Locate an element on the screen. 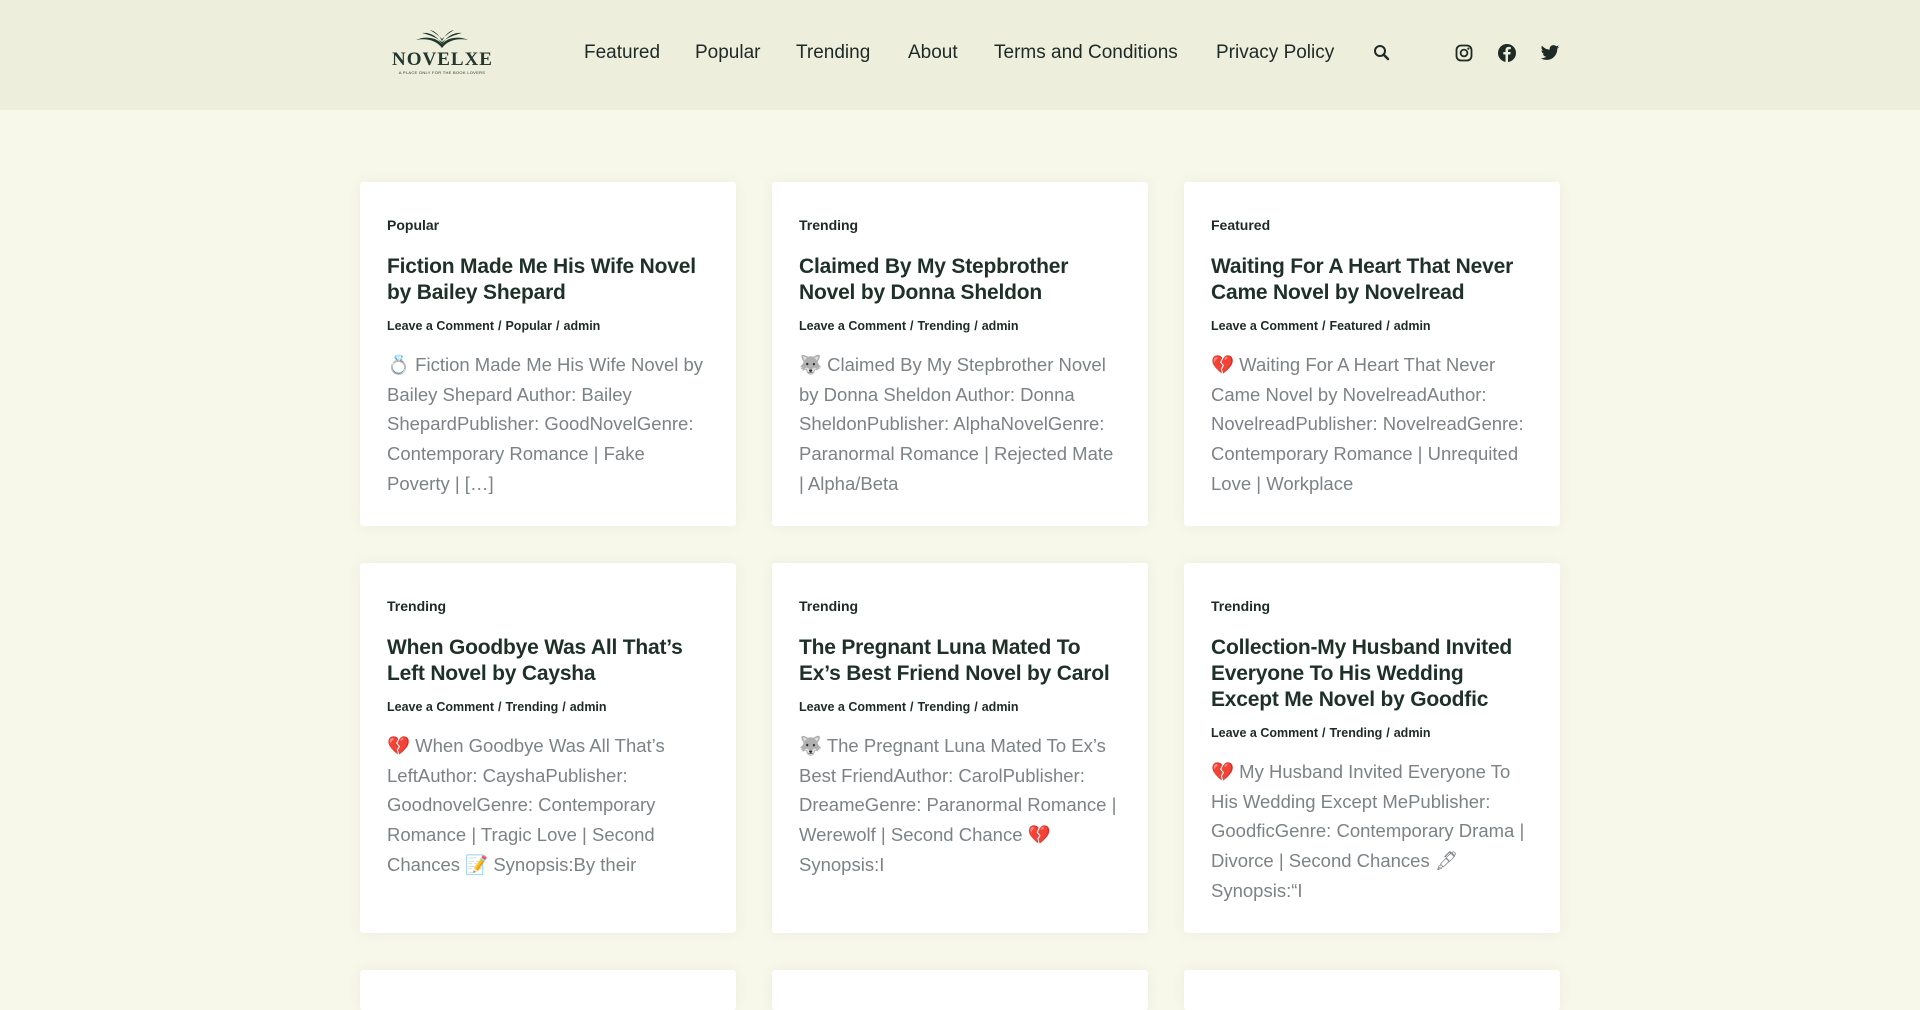 Image resolution: width=1920 pixels, height=1010 pixels. nav-about: About is located at coordinates (933, 53).